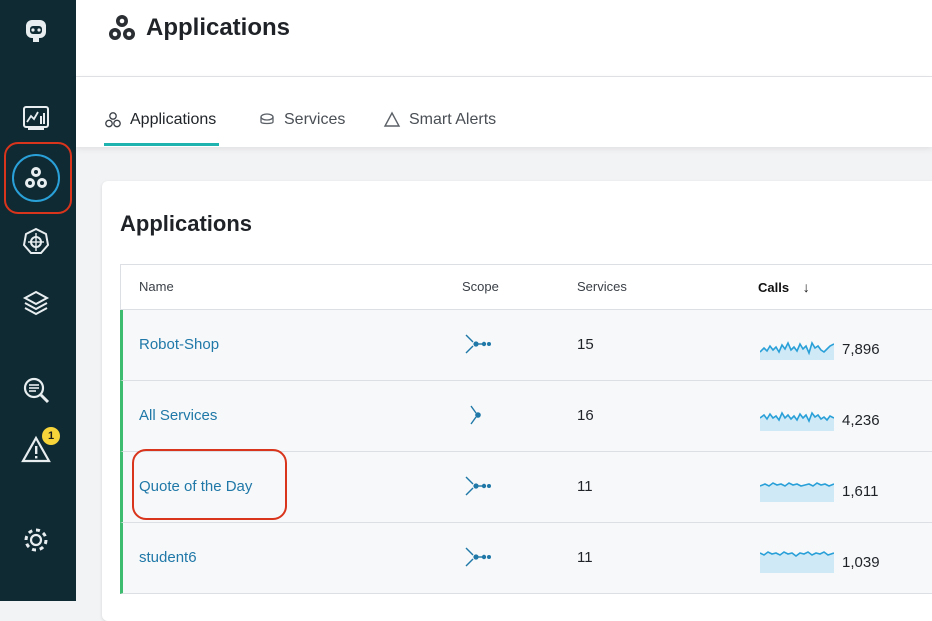 The height and width of the screenshot is (621, 932). I want to click on search-analytics-icon, so click(36, 390).